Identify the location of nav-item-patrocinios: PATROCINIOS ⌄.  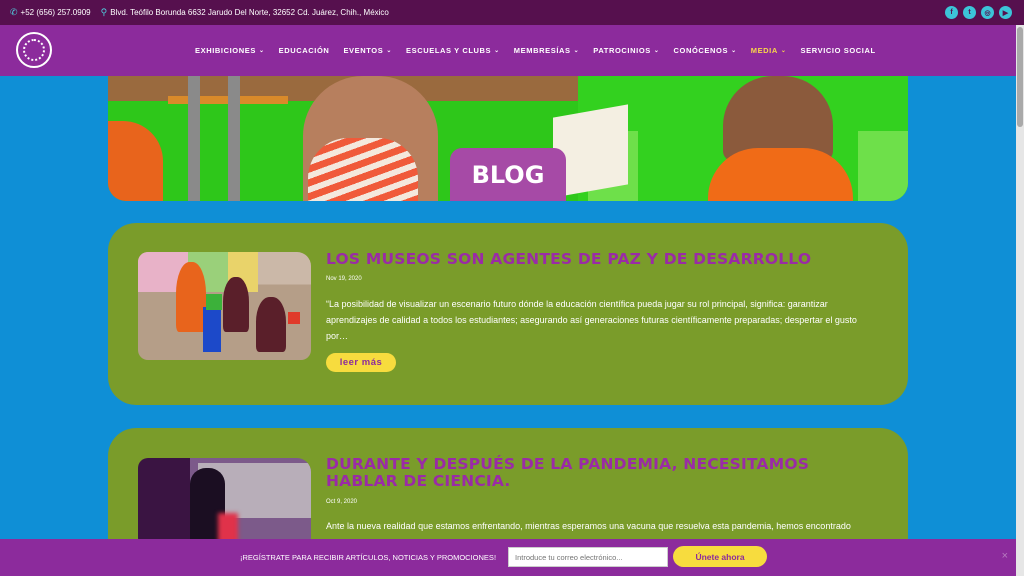
(626, 50).